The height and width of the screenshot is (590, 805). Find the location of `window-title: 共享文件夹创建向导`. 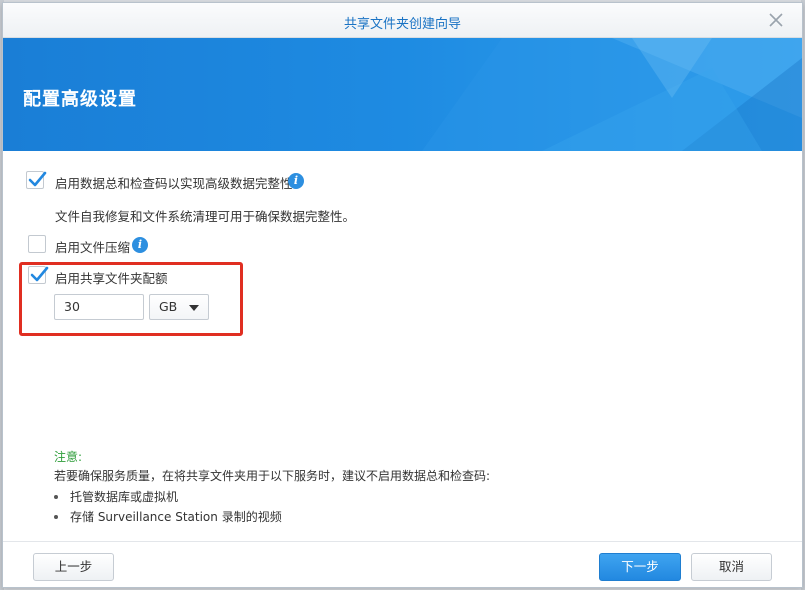

window-title: 共享文件夹创建向导 is located at coordinates (402, 24).